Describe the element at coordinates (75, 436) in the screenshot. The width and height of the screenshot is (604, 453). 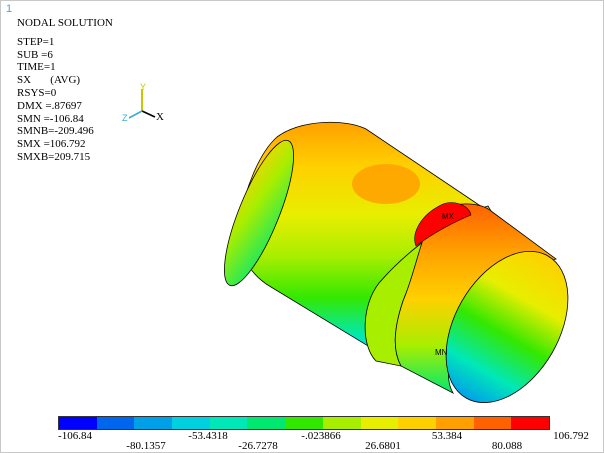
I see `legend-label-top-0: -106.84` at that location.